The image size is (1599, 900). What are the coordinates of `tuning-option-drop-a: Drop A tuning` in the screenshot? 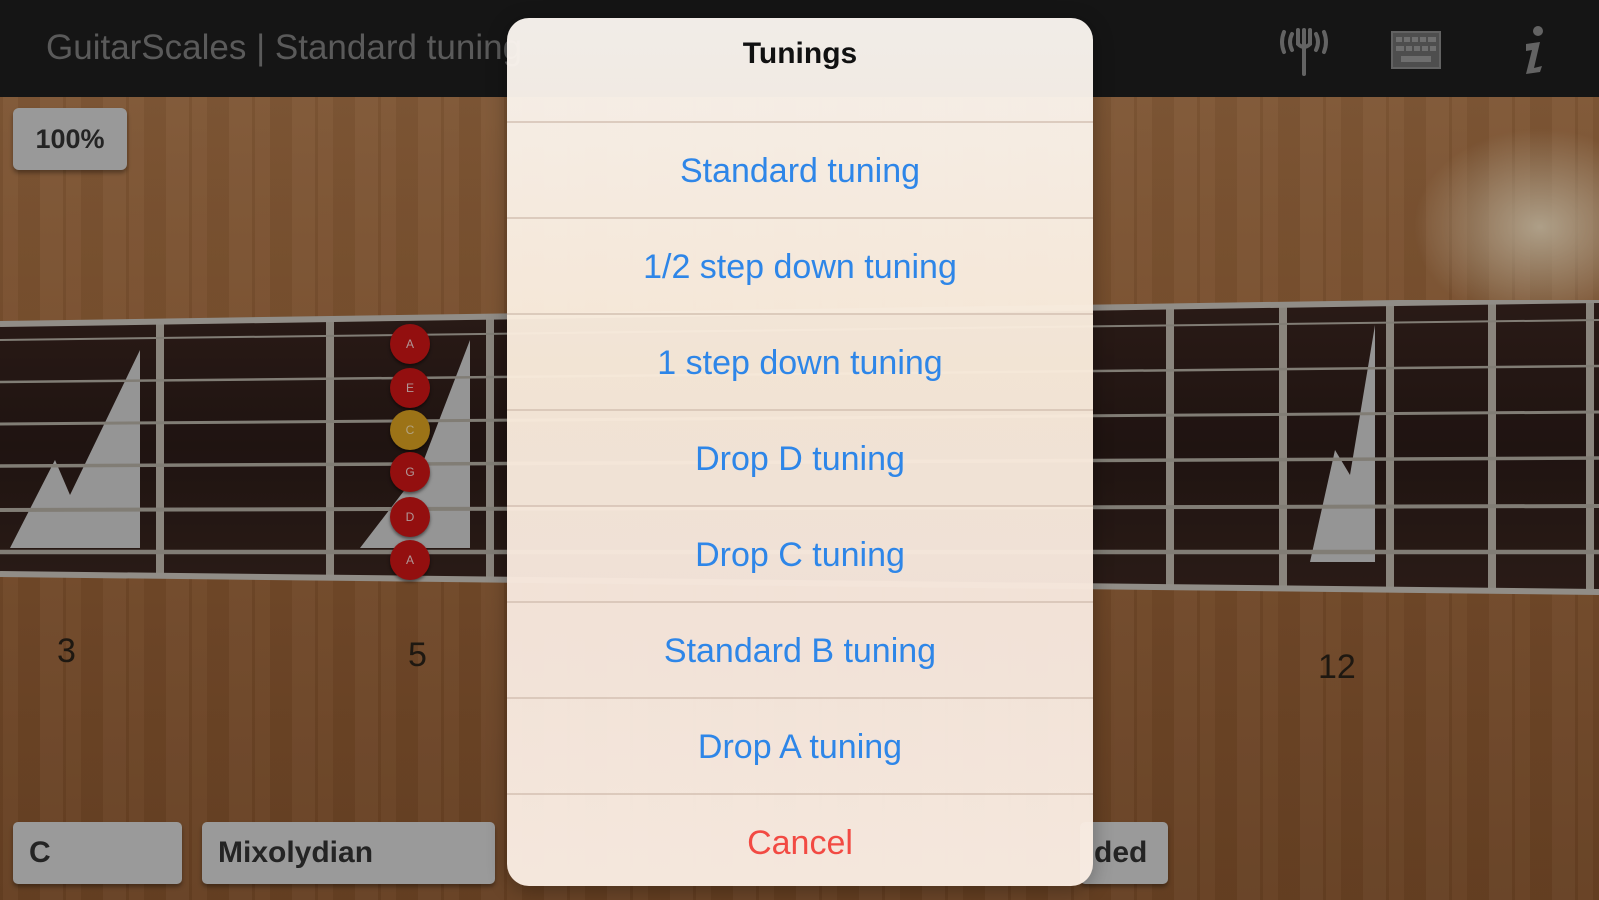 It's located at (800, 746).